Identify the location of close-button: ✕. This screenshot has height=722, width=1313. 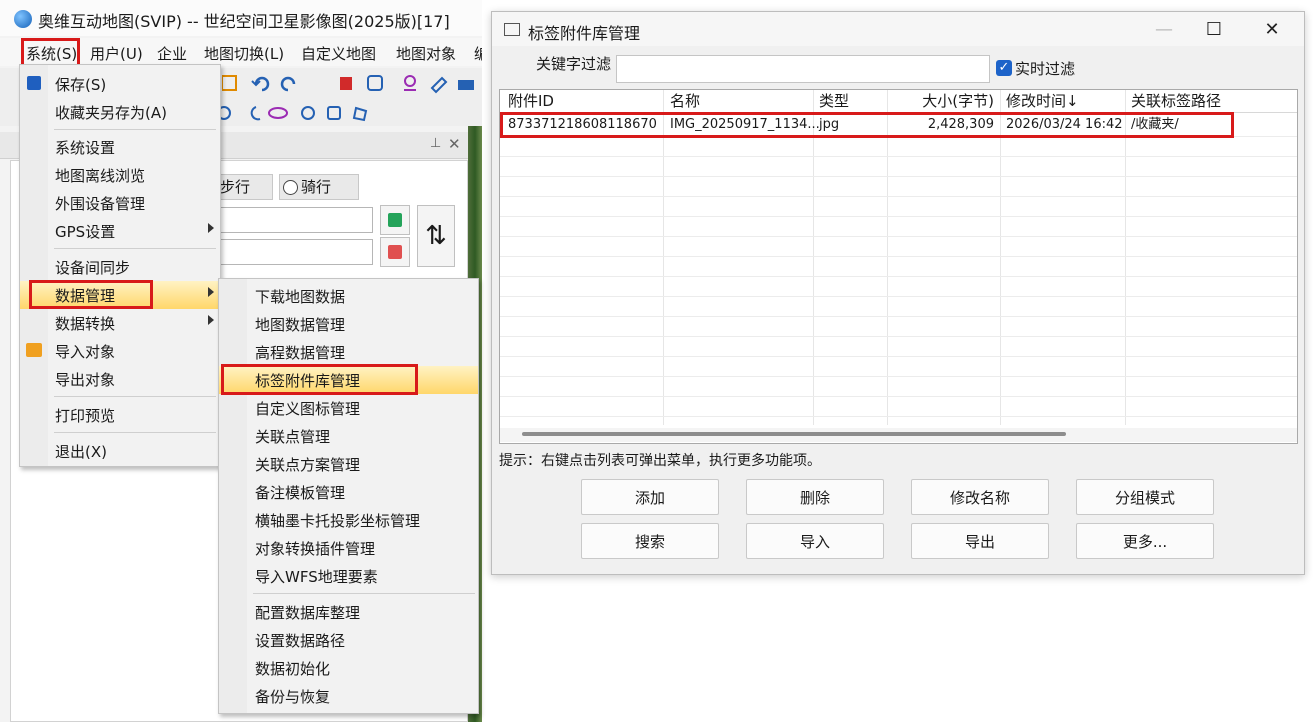
(1272, 29).